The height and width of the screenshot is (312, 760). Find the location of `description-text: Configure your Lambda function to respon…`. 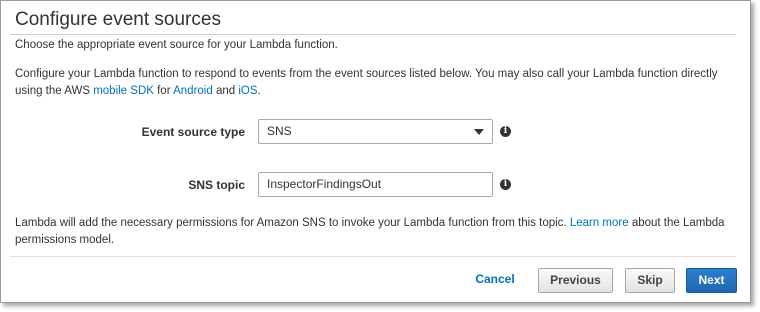

description-text: Configure your Lambda function to respon… is located at coordinates (375, 83).